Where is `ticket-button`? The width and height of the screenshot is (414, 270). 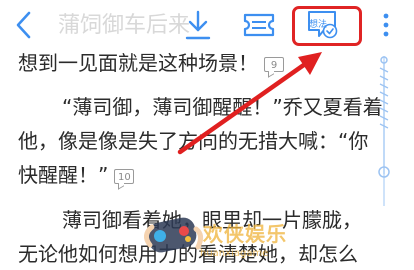 ticket-button is located at coordinates (259, 25).